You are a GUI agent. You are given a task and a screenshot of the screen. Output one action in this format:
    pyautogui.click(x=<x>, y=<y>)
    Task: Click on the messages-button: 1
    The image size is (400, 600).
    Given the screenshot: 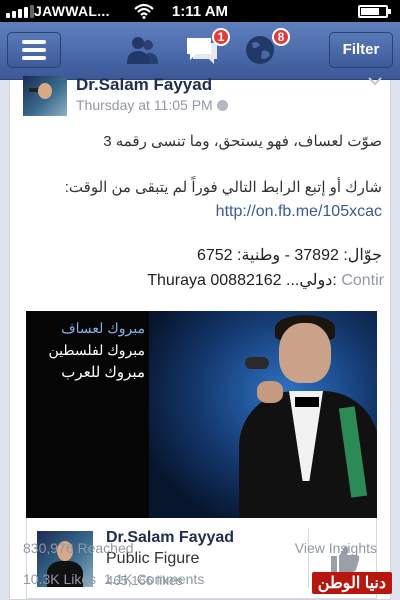 What is the action you would take?
    pyautogui.click(x=207, y=47)
    